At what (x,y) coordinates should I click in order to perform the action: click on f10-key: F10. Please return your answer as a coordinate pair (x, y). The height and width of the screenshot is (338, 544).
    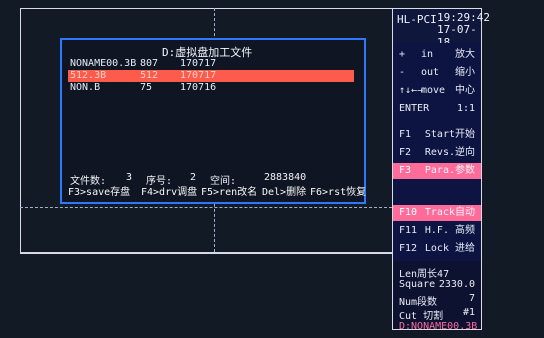
    Looking at the image, I should click on (408, 212).